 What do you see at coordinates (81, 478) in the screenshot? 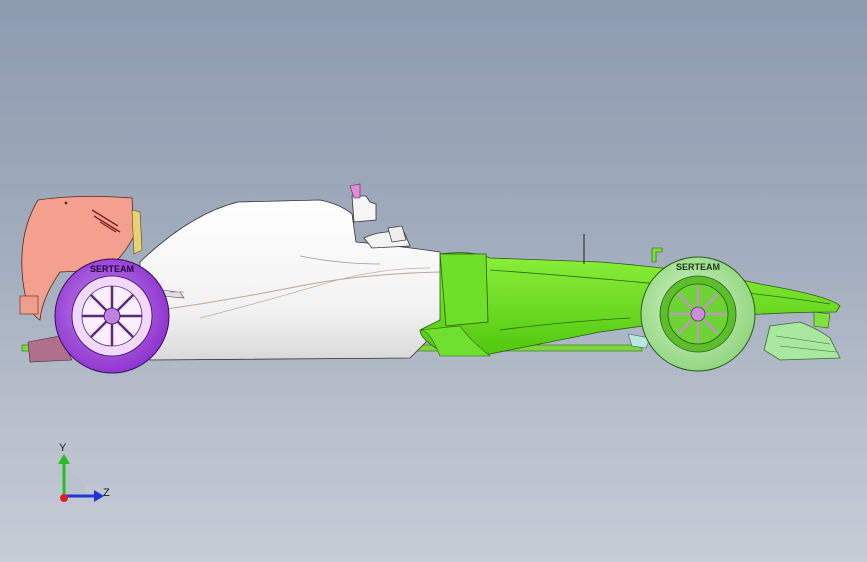
I see `triad-axes` at bounding box center [81, 478].